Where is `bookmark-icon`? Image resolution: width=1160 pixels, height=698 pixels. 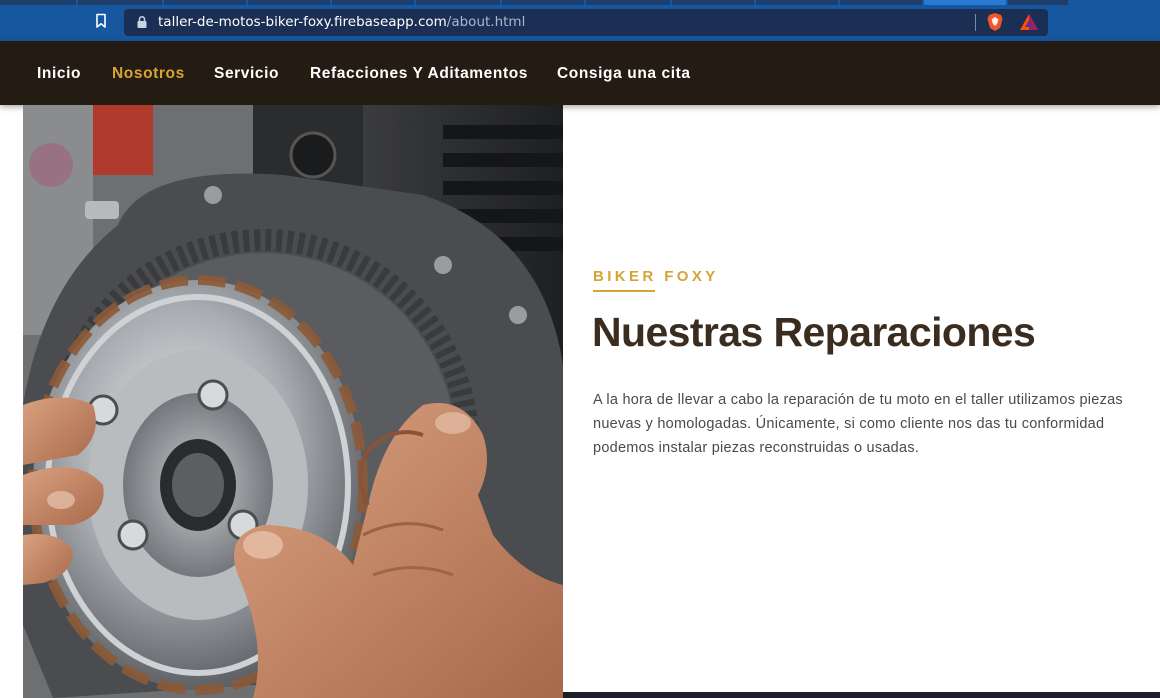
bookmark-icon is located at coordinates (101, 21).